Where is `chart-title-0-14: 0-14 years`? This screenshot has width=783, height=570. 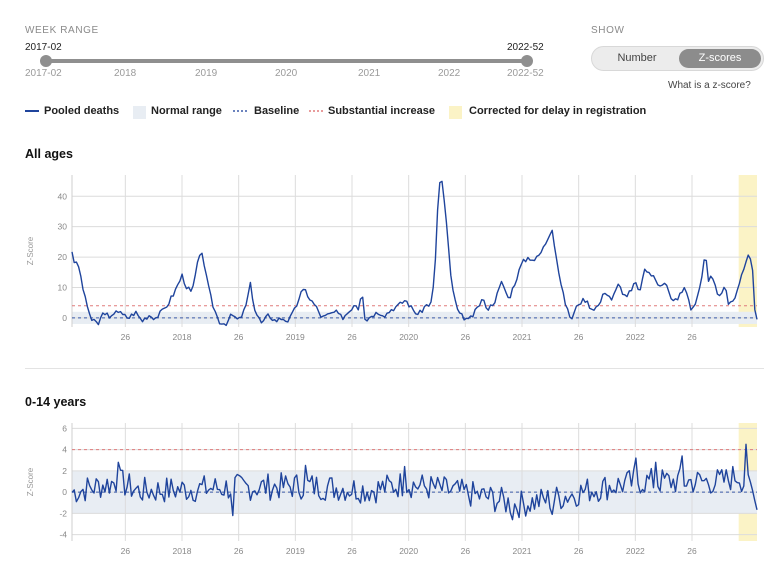 chart-title-0-14: 0-14 years is located at coordinates (56, 402).